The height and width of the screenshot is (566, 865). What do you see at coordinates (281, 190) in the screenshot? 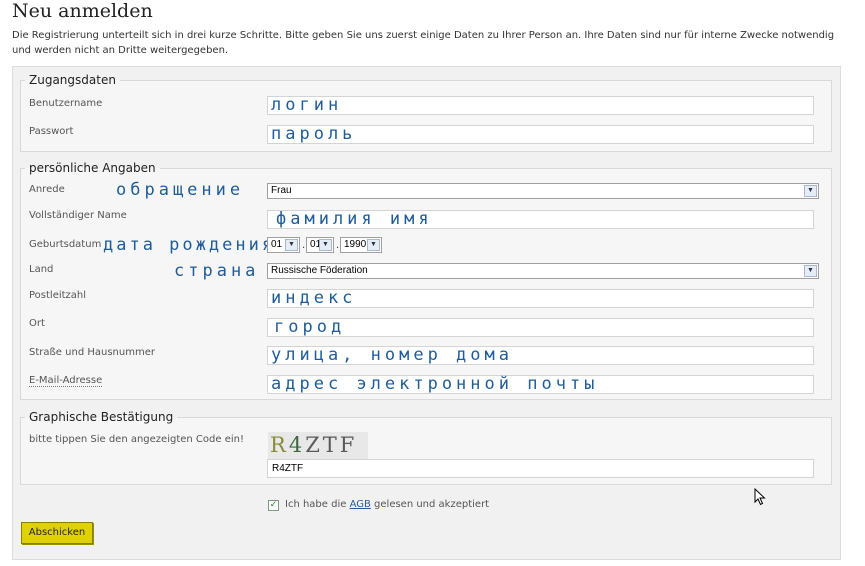
I see `salutation-value: Frau` at bounding box center [281, 190].